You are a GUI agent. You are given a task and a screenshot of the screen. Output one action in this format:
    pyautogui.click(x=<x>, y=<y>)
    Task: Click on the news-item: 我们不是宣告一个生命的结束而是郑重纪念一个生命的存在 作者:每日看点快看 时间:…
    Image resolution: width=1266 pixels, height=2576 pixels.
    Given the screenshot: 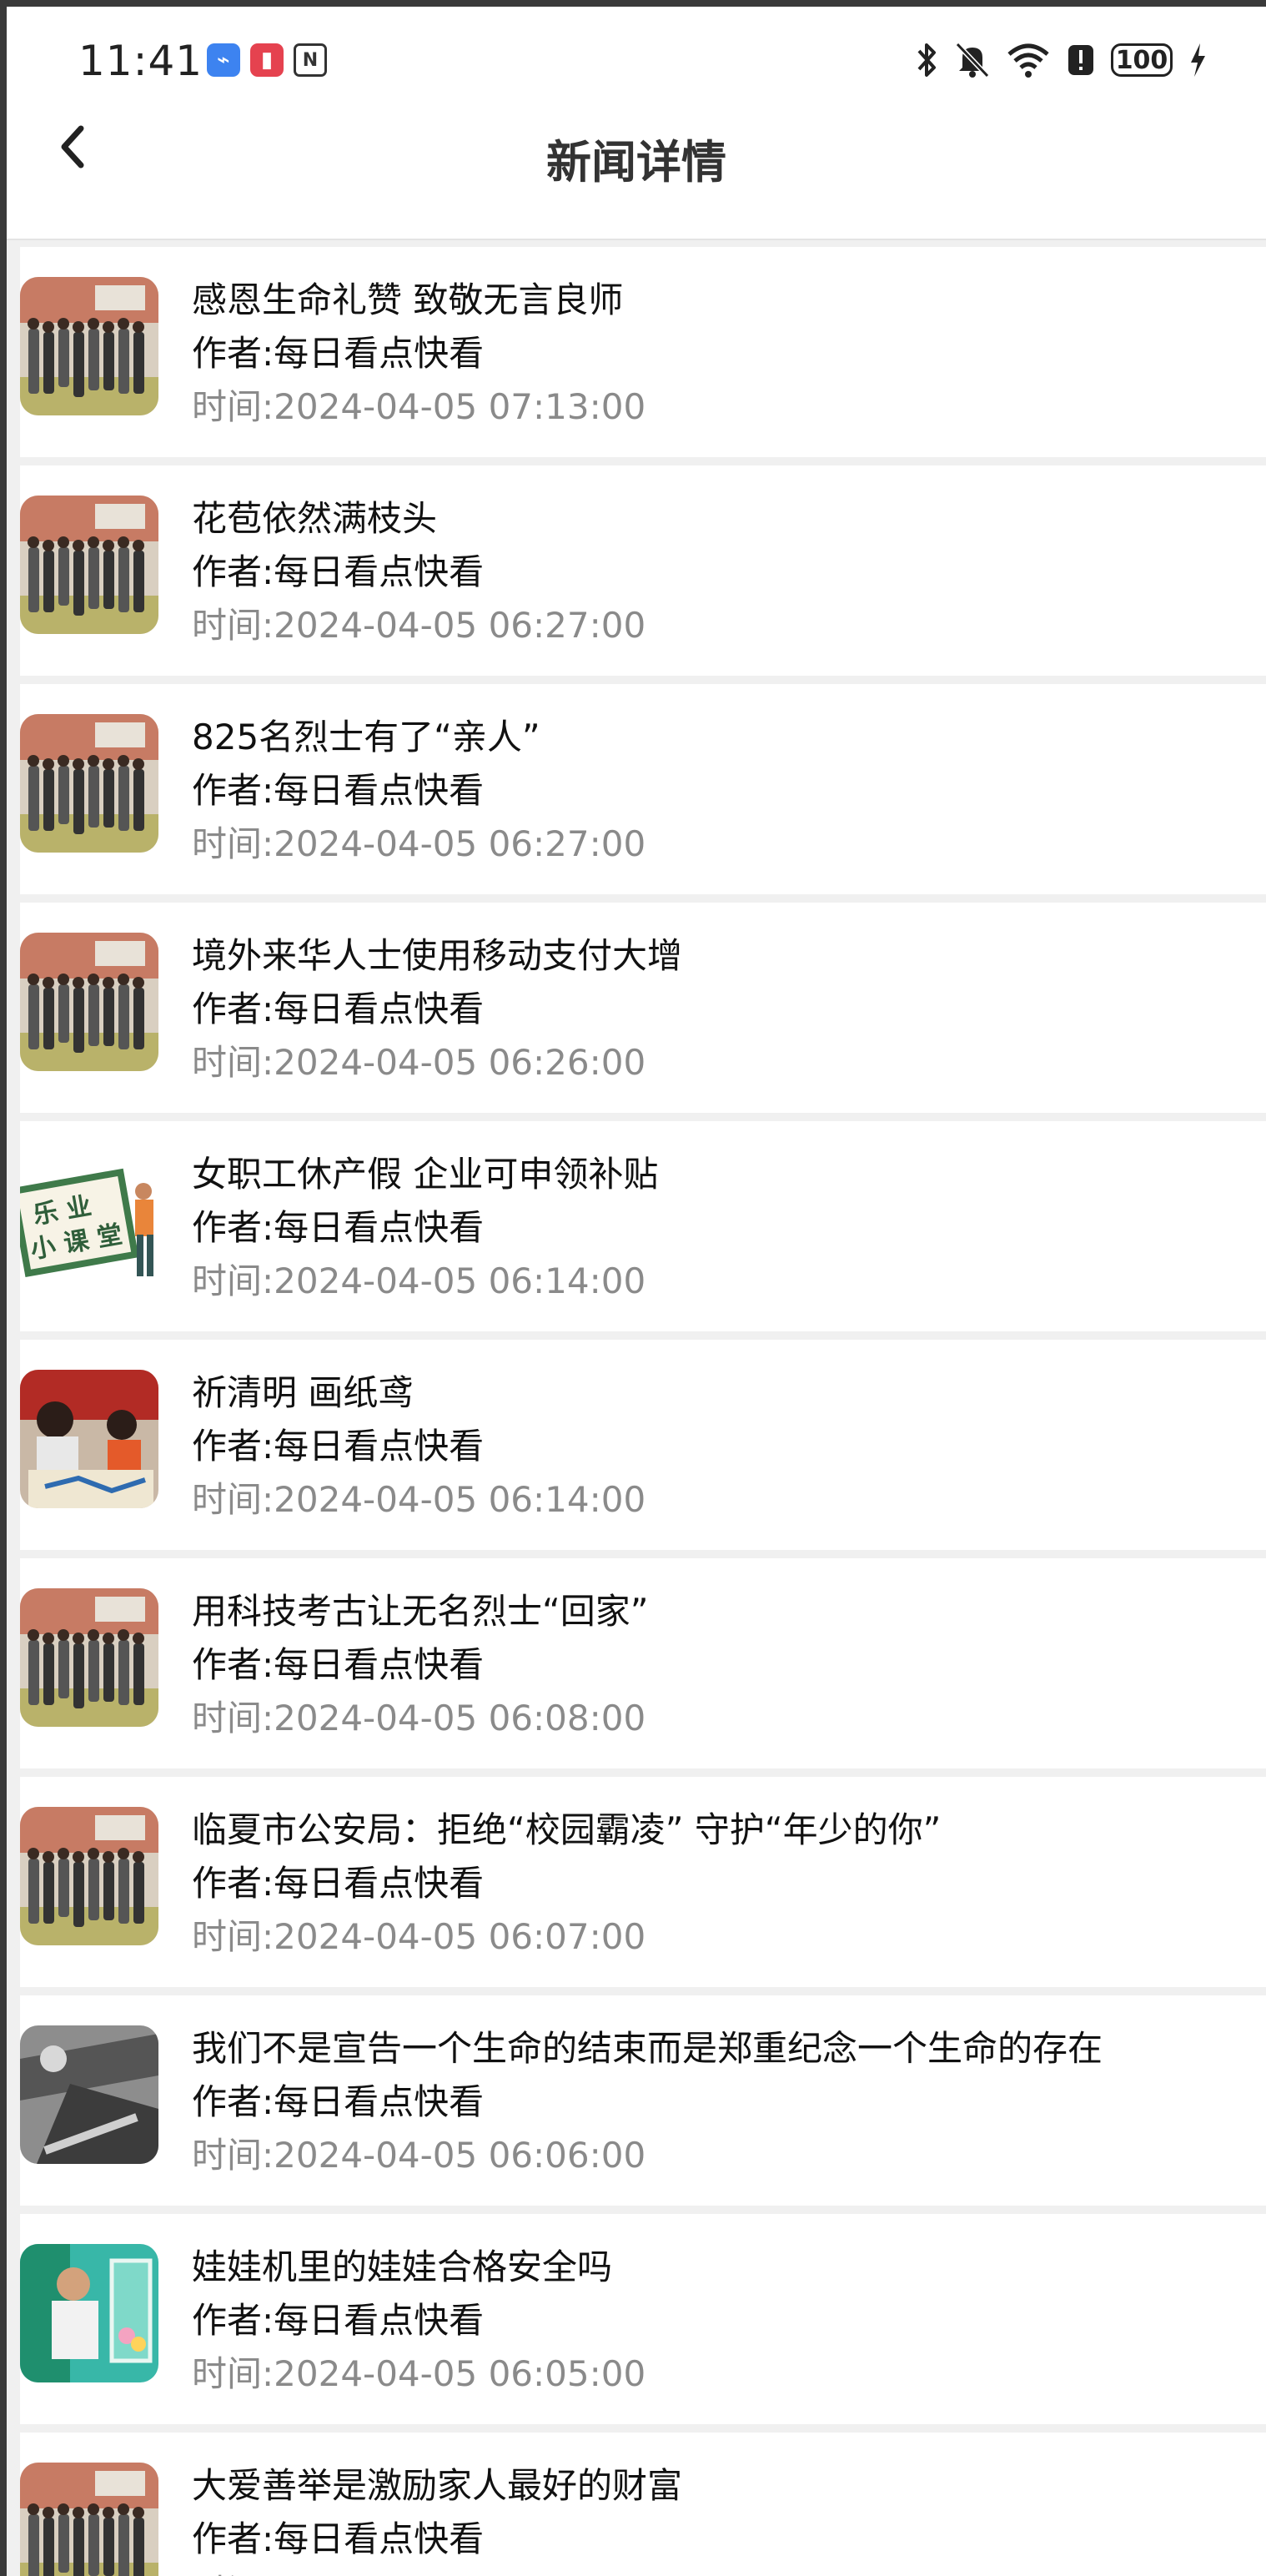 What is the action you would take?
    pyautogui.click(x=643, y=2100)
    